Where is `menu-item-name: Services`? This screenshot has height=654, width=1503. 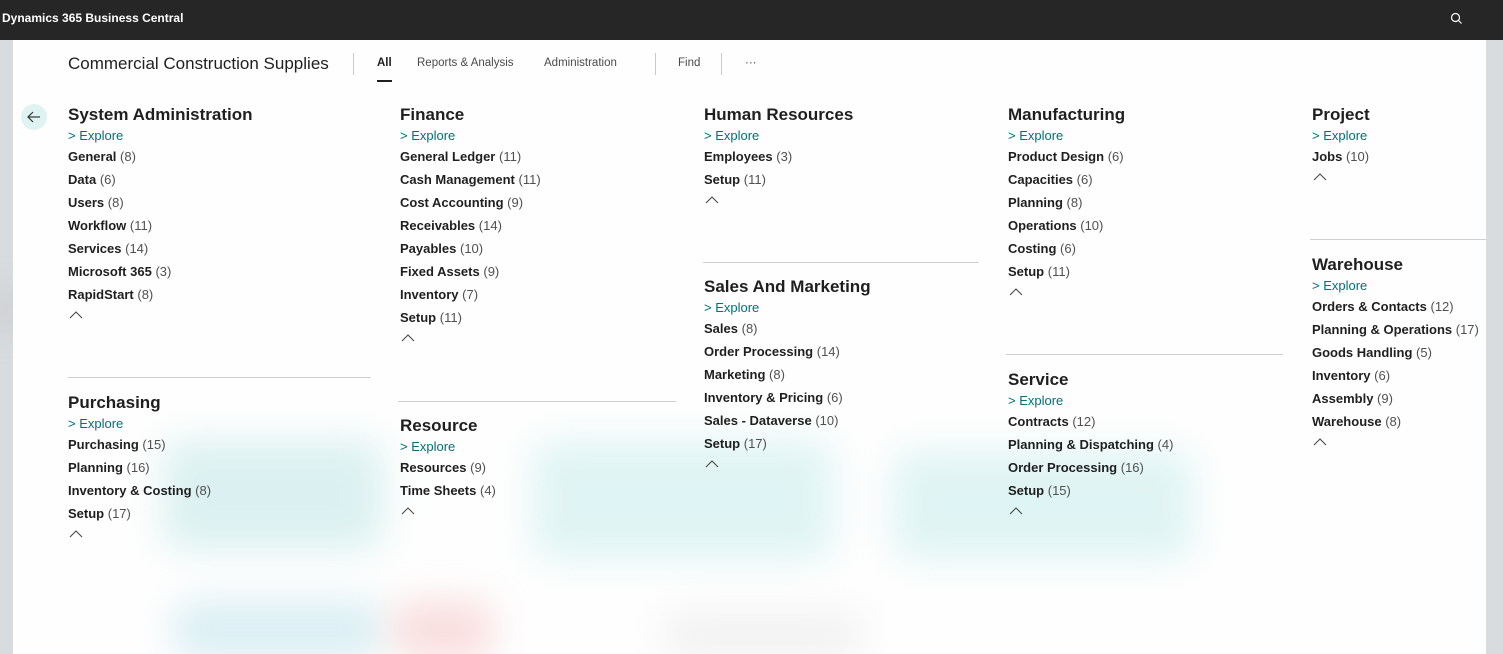
menu-item-name: Services is located at coordinates (95, 248).